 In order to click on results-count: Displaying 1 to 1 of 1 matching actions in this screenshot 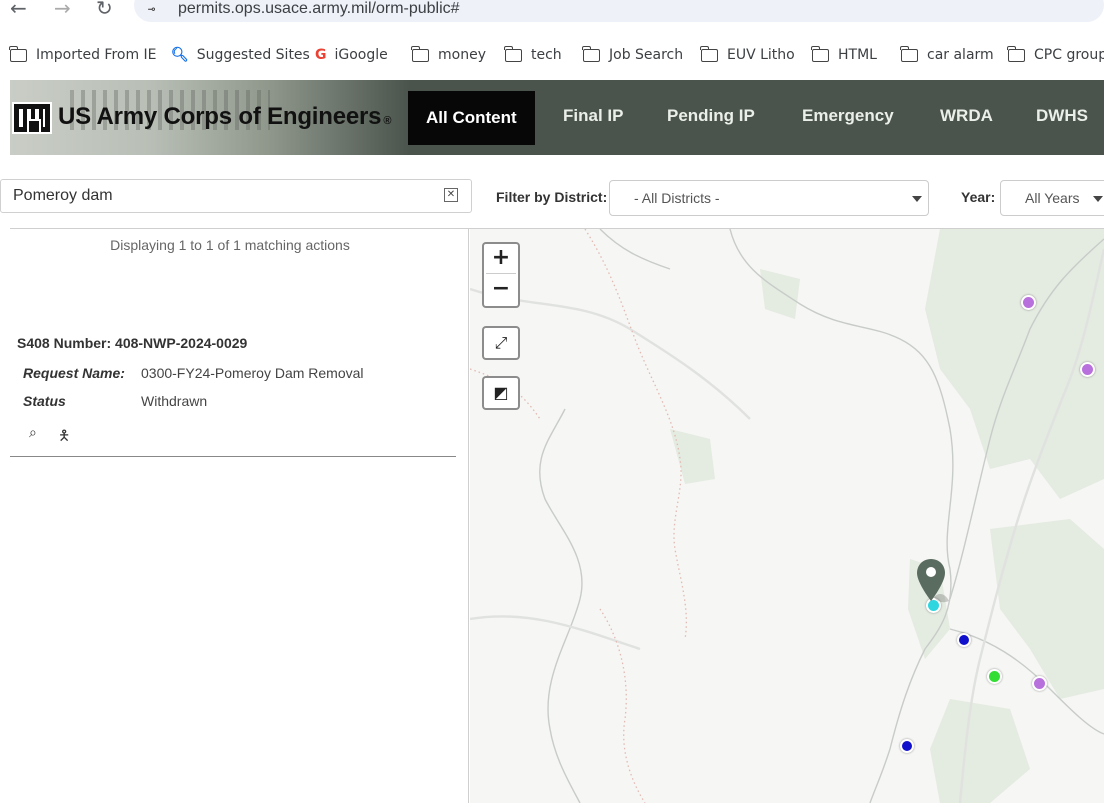, I will do `click(230, 245)`.